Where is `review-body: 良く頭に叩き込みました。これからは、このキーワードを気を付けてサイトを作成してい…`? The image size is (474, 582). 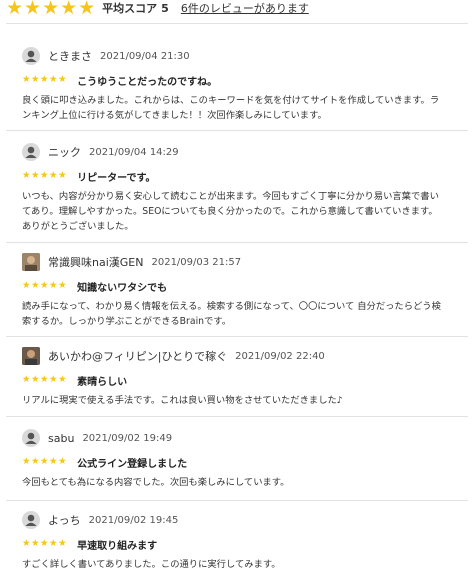 review-body: 良く頭に叩き込みました。これからは、このキーワードを気を付けてサイトを作成してい… is located at coordinates (231, 108).